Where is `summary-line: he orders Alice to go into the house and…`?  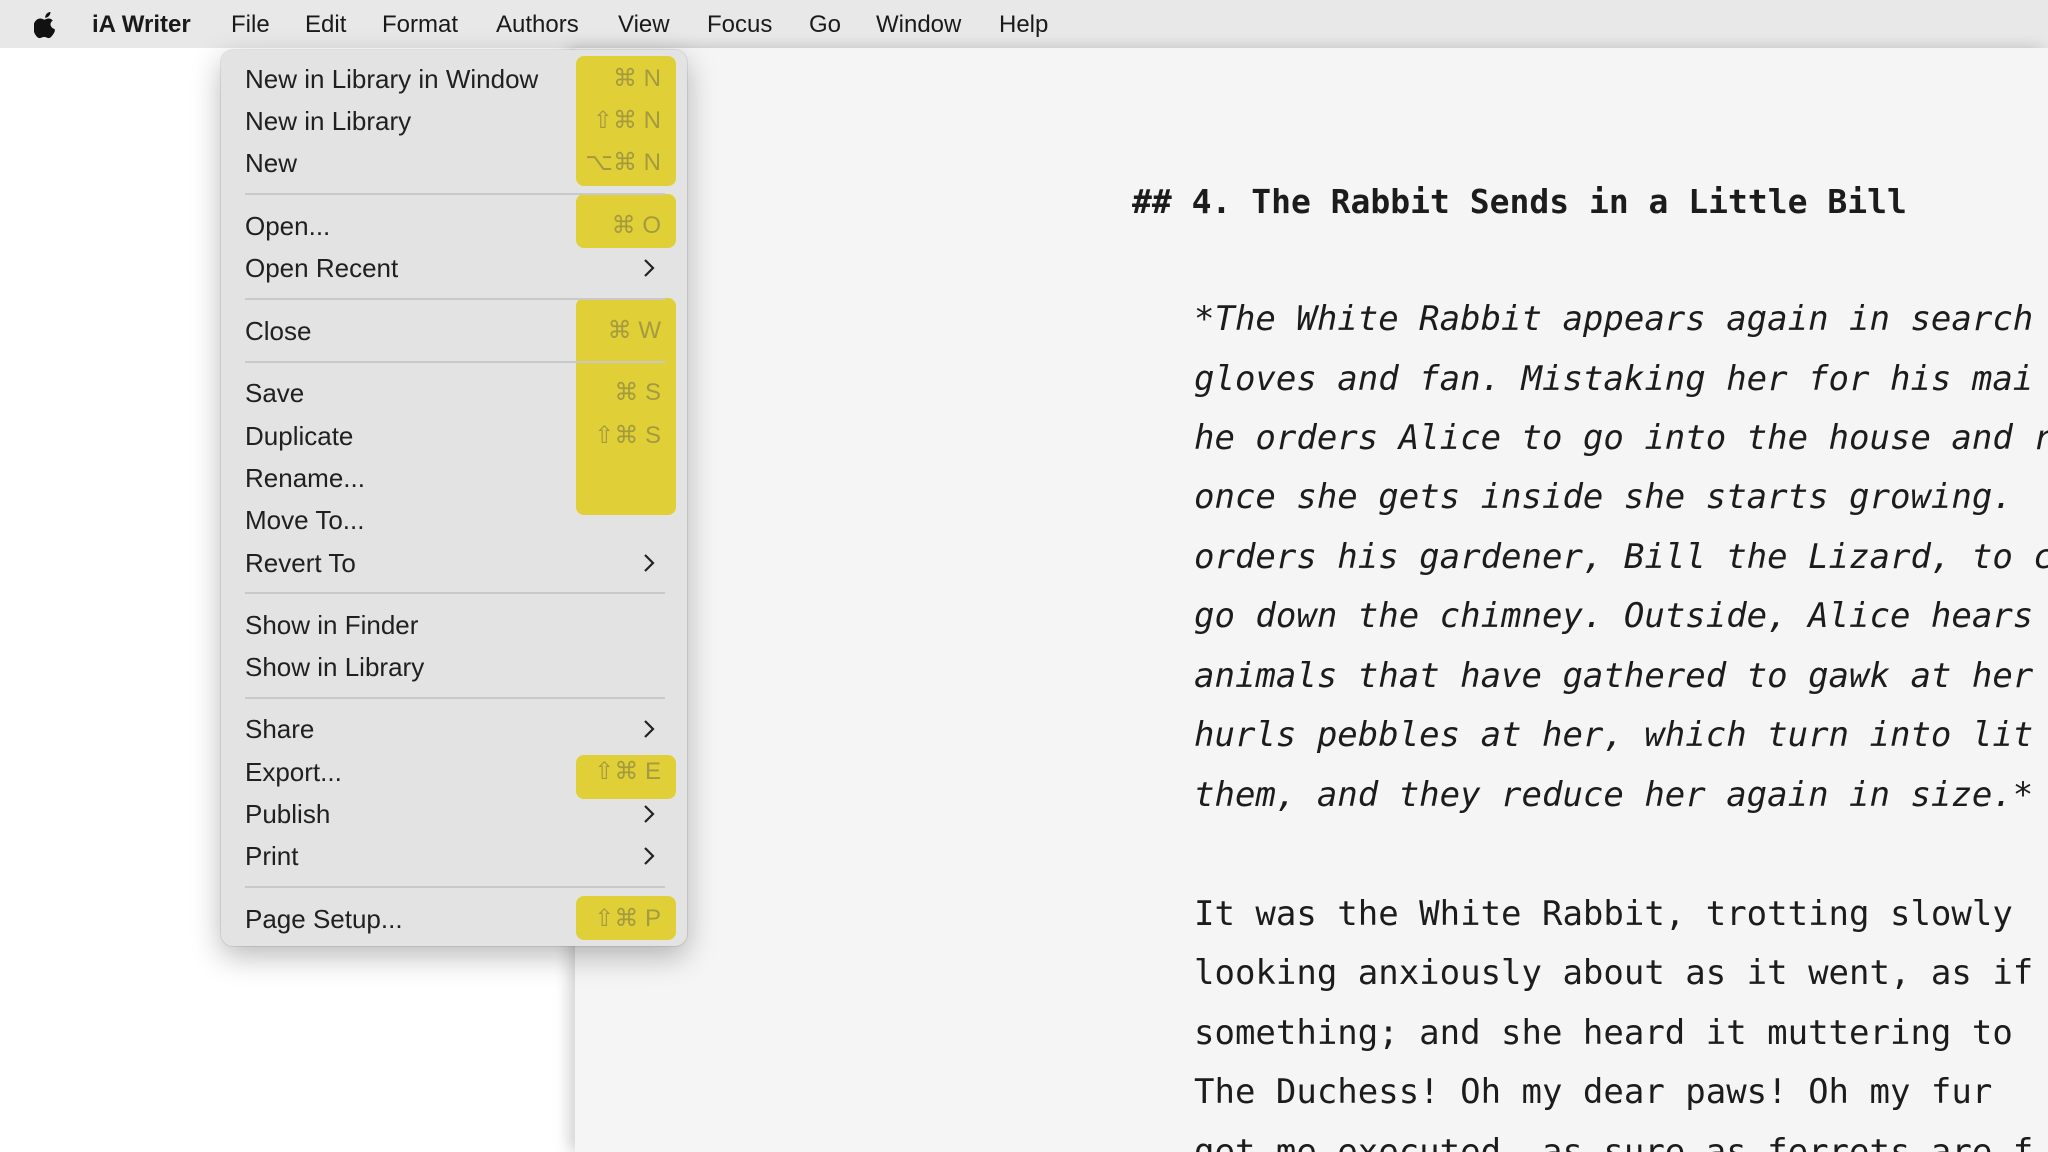 summary-line: he orders Alice to go into the house and… is located at coordinates (1621, 438).